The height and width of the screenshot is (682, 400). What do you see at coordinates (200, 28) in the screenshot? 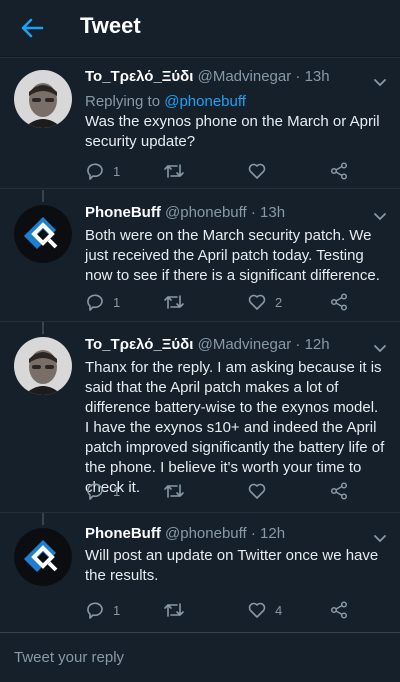
I see `top-app-bar: Tweet` at bounding box center [200, 28].